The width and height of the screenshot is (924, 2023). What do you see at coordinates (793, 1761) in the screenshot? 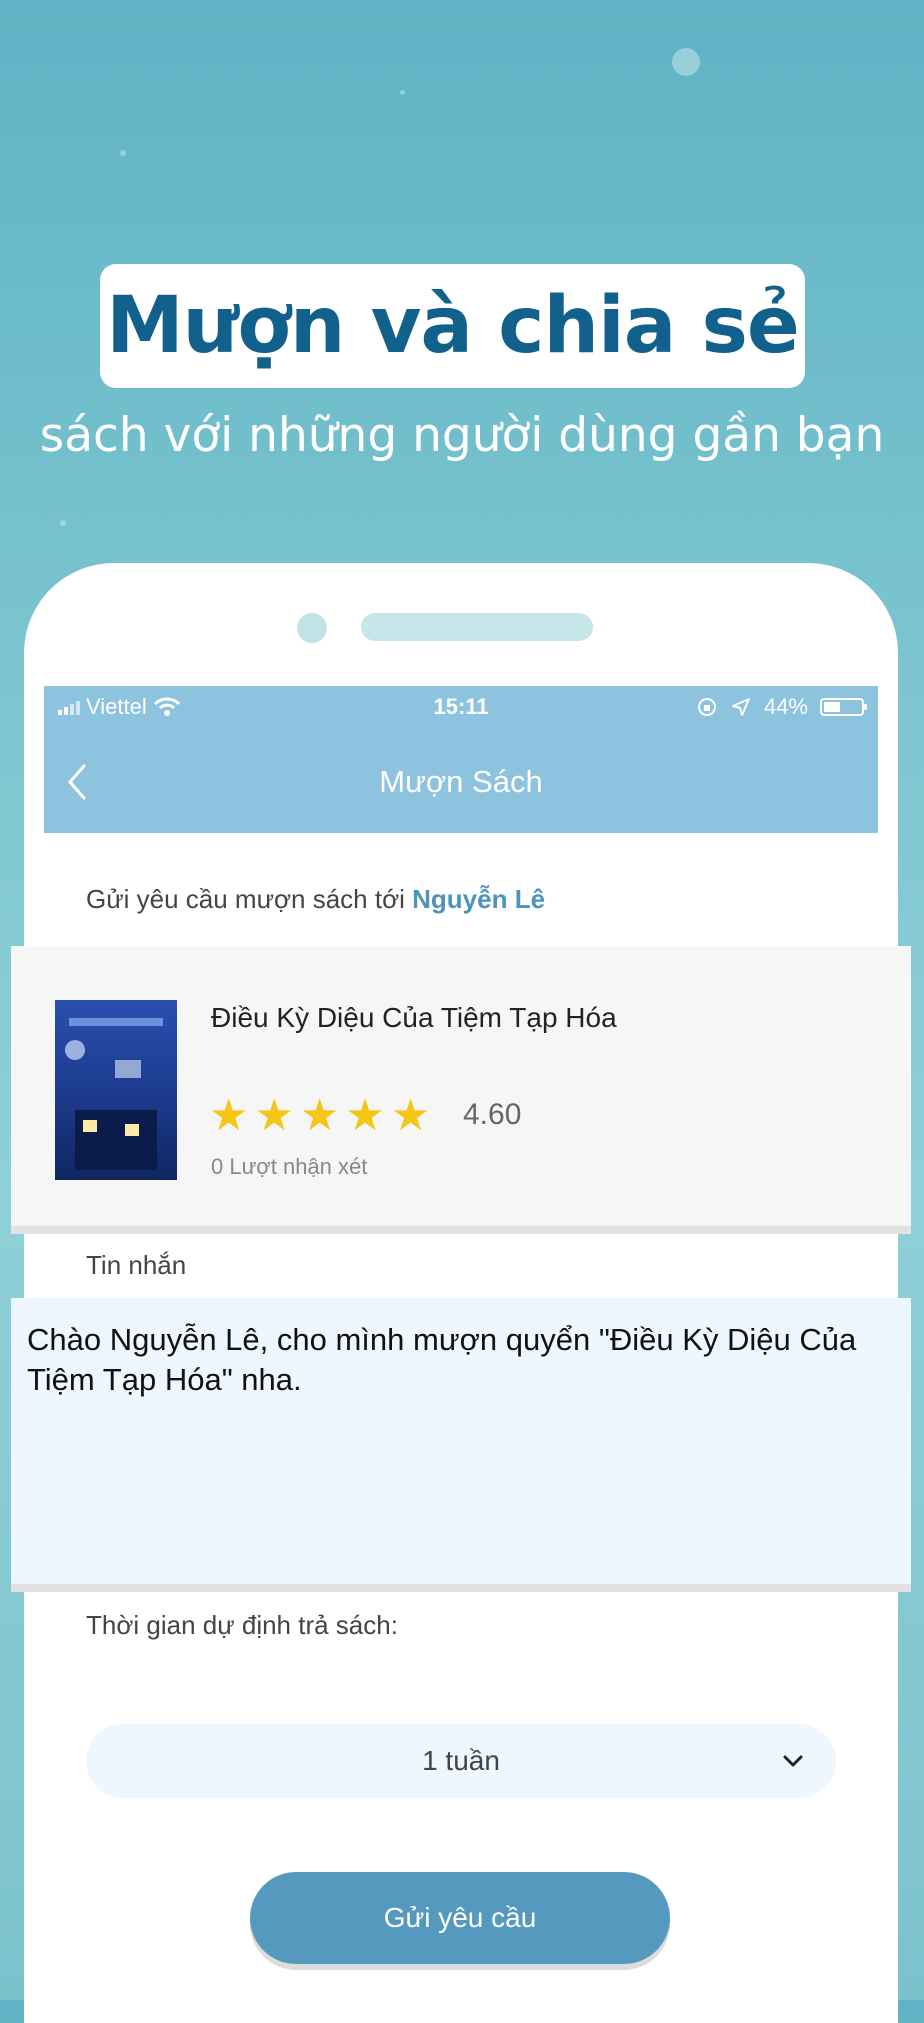
I see `chevron-down-icon` at bounding box center [793, 1761].